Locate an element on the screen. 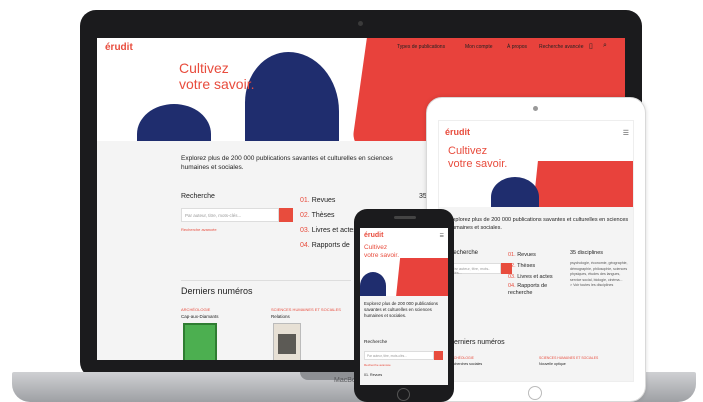 This screenshot has height=402, width=703. nav-account: Mon compte is located at coordinates (479, 47).